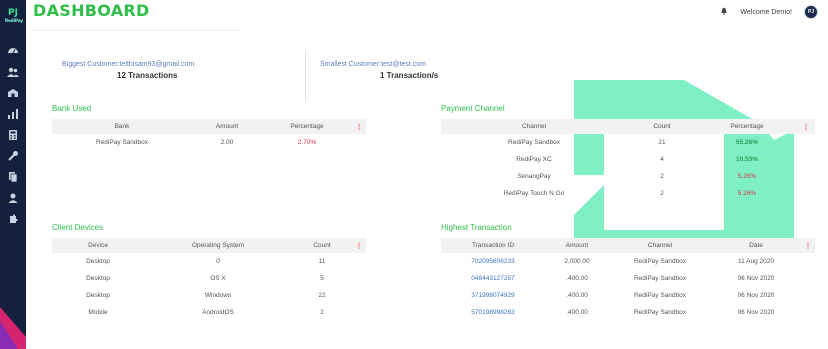 Image resolution: width=828 pixels, height=349 pixels. Describe the element at coordinates (747, 142) in the screenshot. I see `percentage-cell: 55.26%` at that location.